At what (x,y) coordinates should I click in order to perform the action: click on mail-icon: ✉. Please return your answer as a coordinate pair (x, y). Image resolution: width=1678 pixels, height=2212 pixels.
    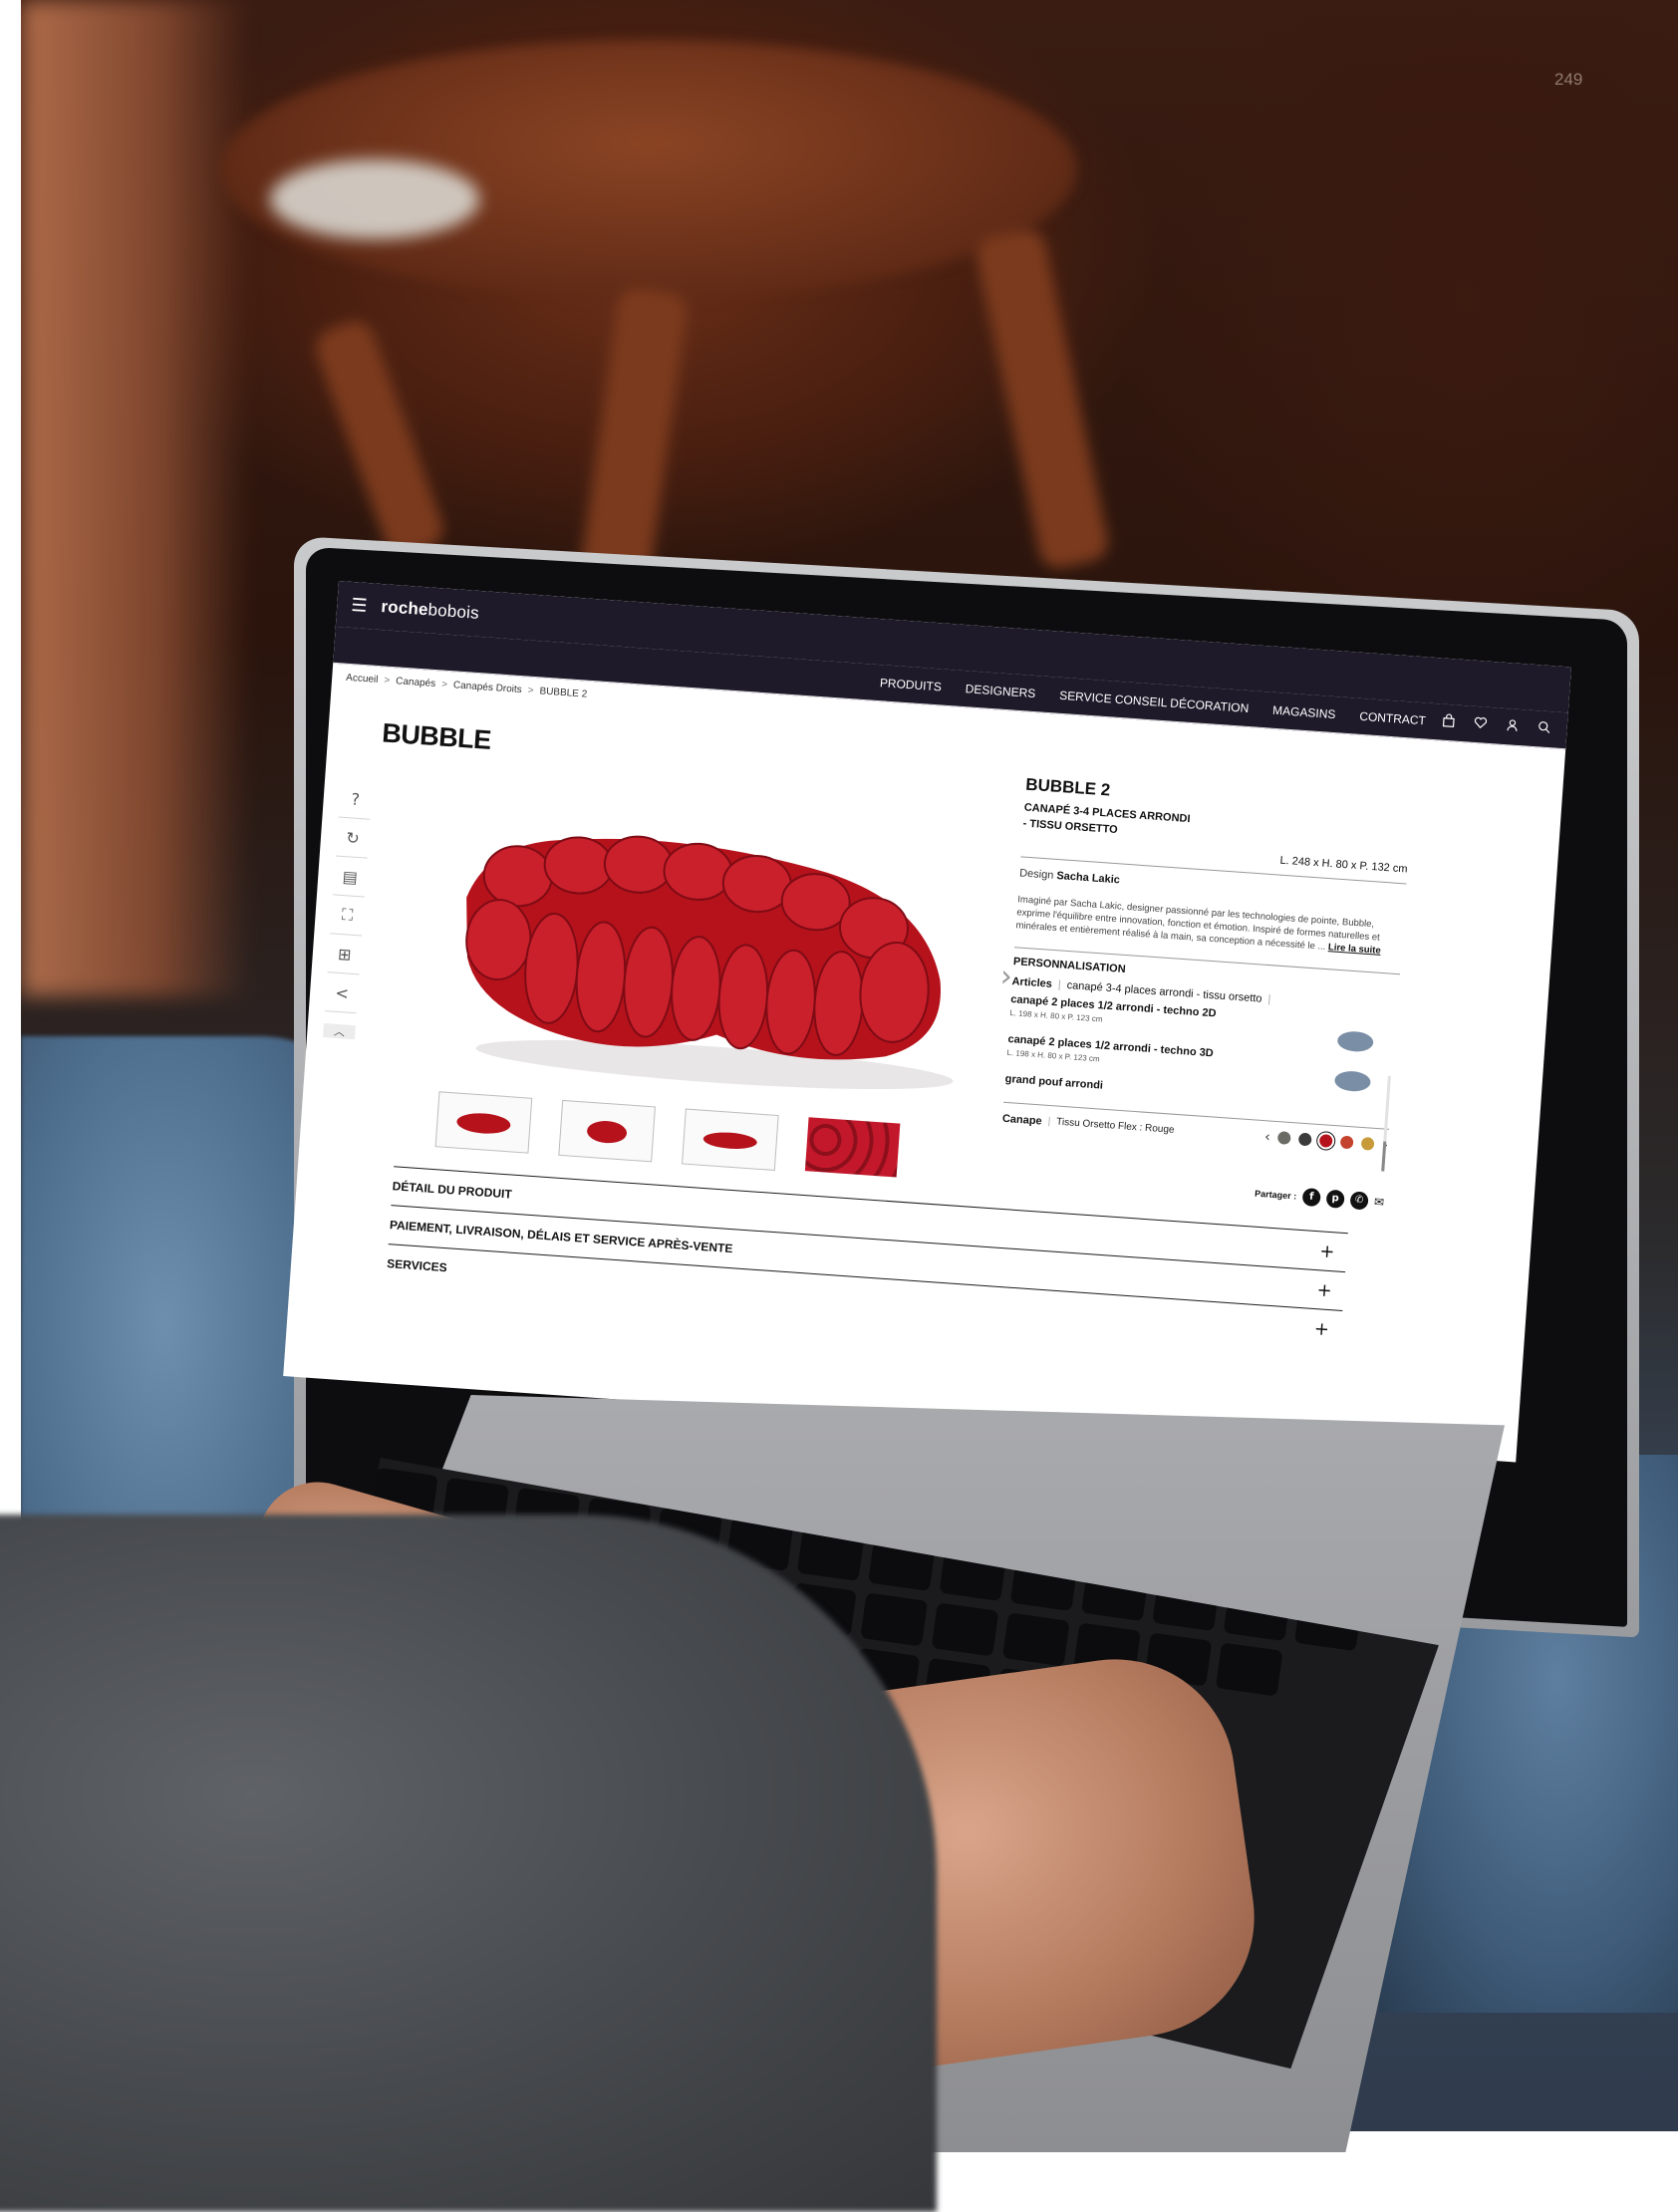
    Looking at the image, I should click on (1379, 1202).